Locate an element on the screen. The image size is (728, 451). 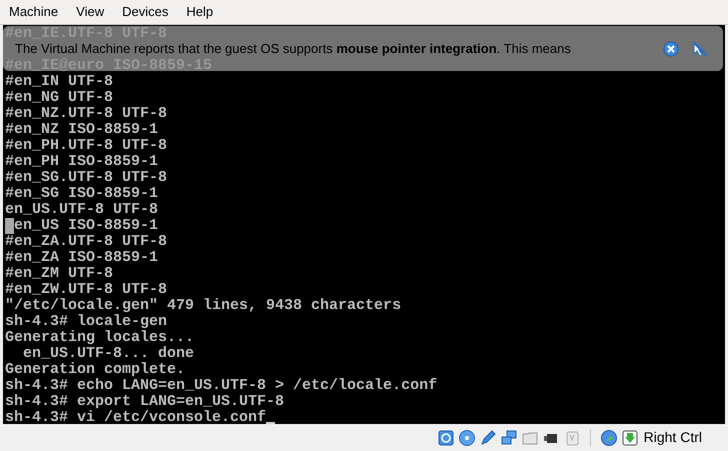
globe-icon is located at coordinates (609, 437).